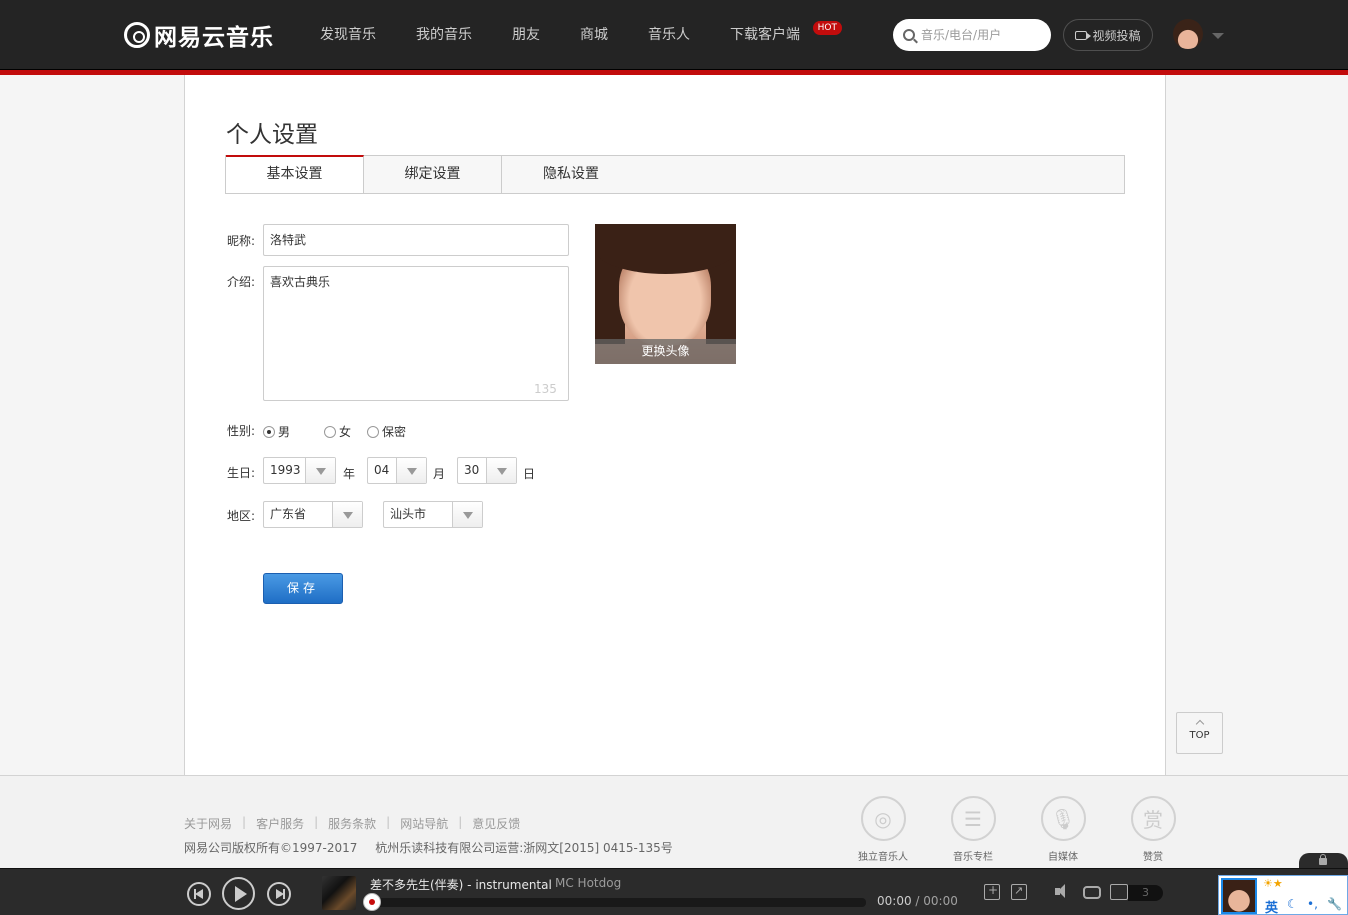 Image resolution: width=1348 pixels, height=915 pixels. What do you see at coordinates (279, 894) in the screenshot?
I see `next-track-button` at bounding box center [279, 894].